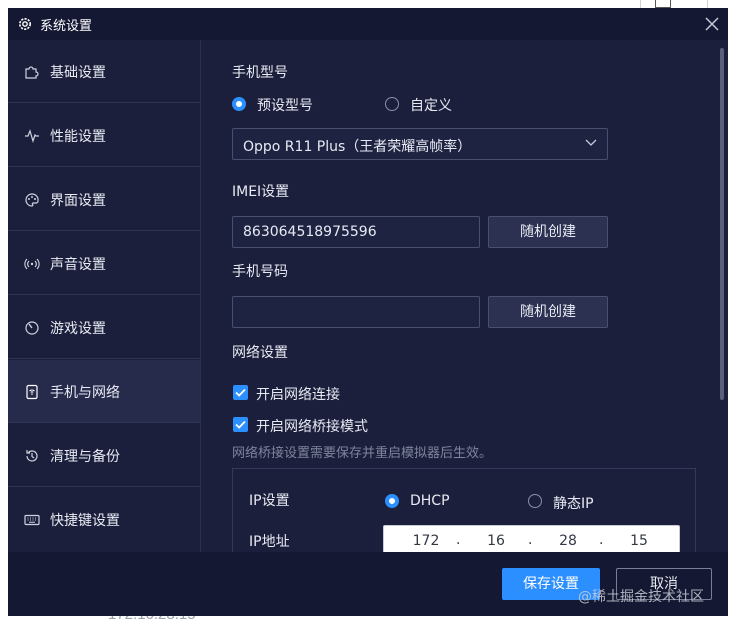 The height and width of the screenshot is (624, 736). I want to click on phone-model-title: 手机型号, so click(260, 73).